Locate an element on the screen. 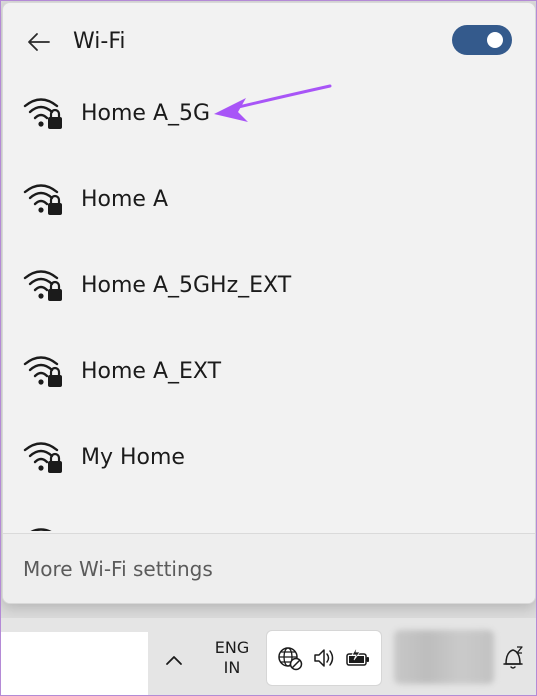 The image size is (537, 696). volume-icon is located at coordinates (324, 658).